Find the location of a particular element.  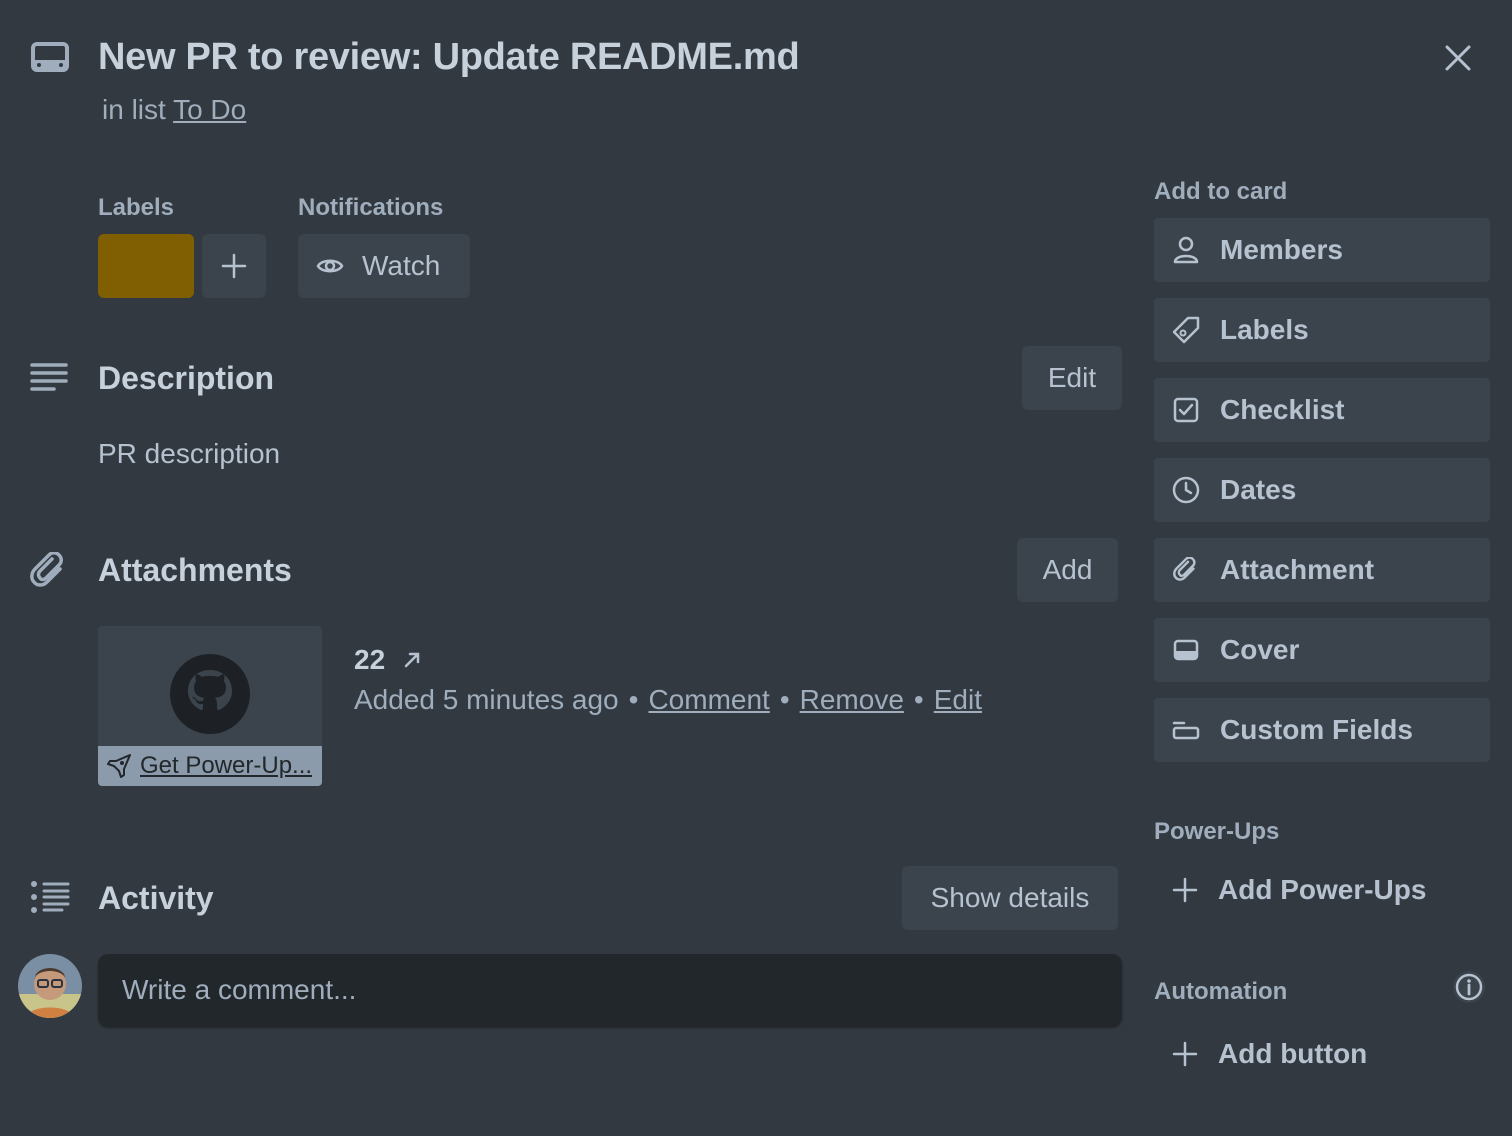

power-ups-caption: Power-Ups is located at coordinates (1217, 831).